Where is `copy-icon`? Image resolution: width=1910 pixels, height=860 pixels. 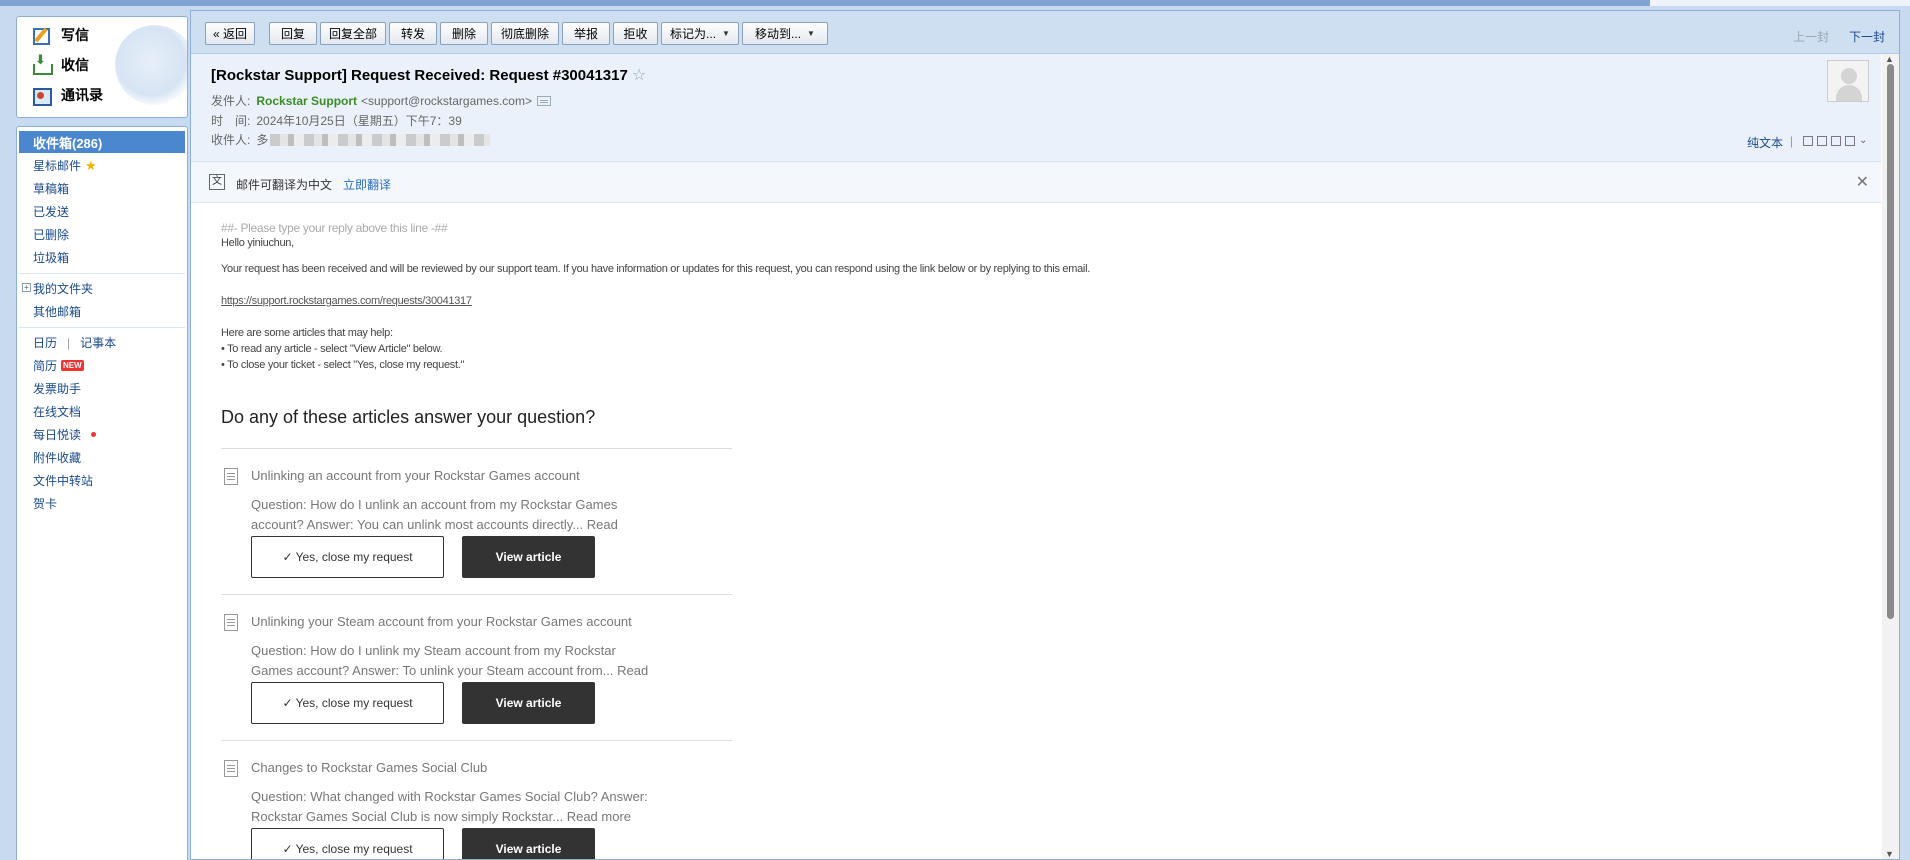 copy-icon is located at coordinates (1822, 141).